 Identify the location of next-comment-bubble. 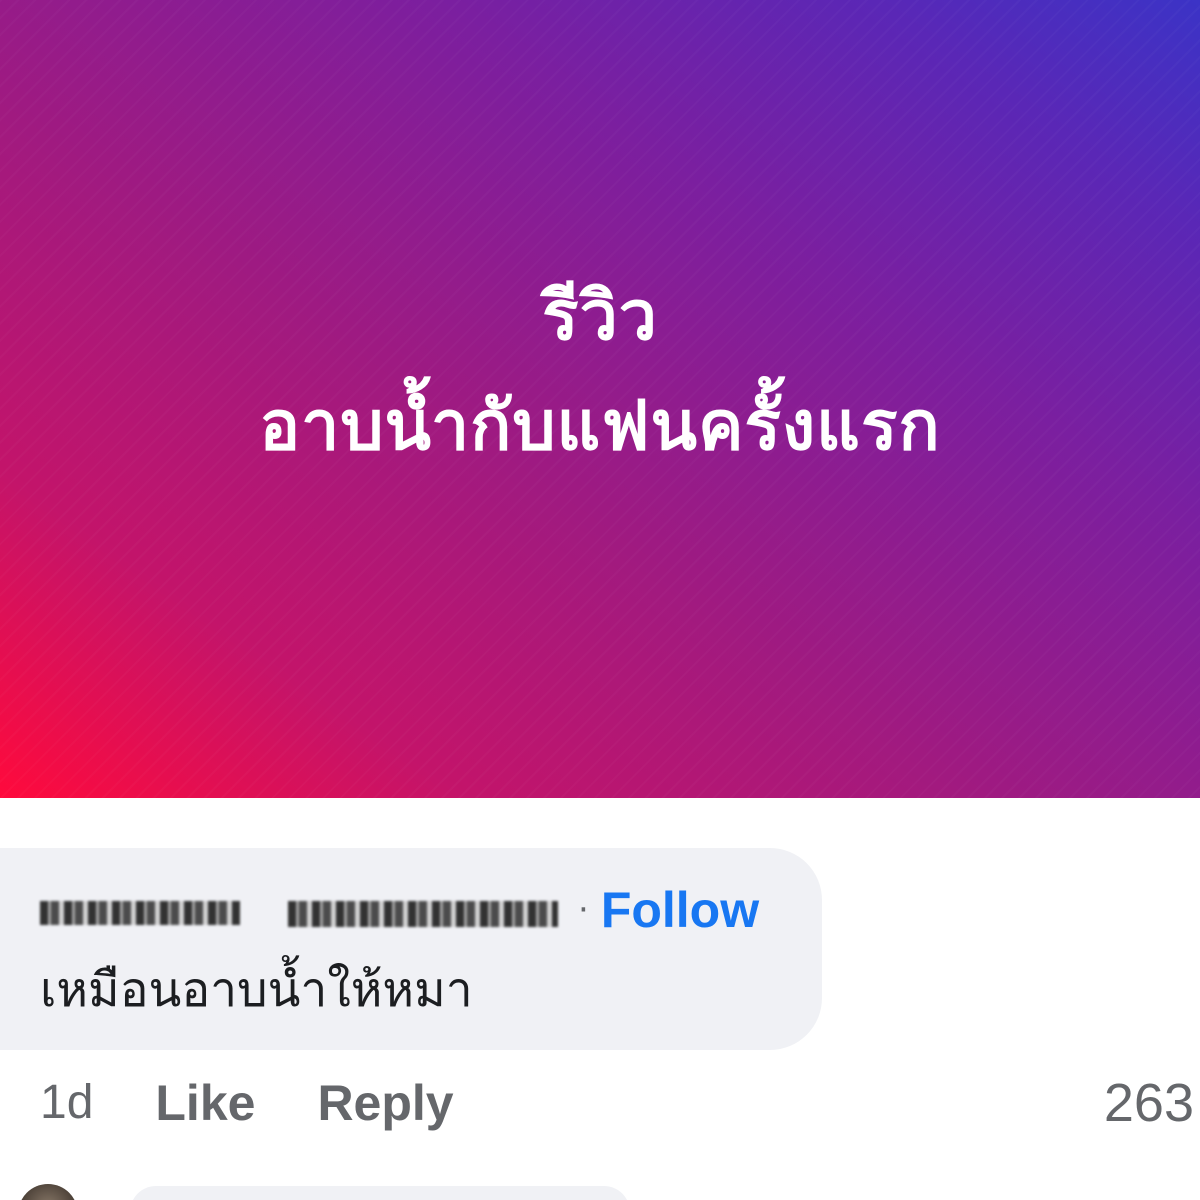
(380, 1193).